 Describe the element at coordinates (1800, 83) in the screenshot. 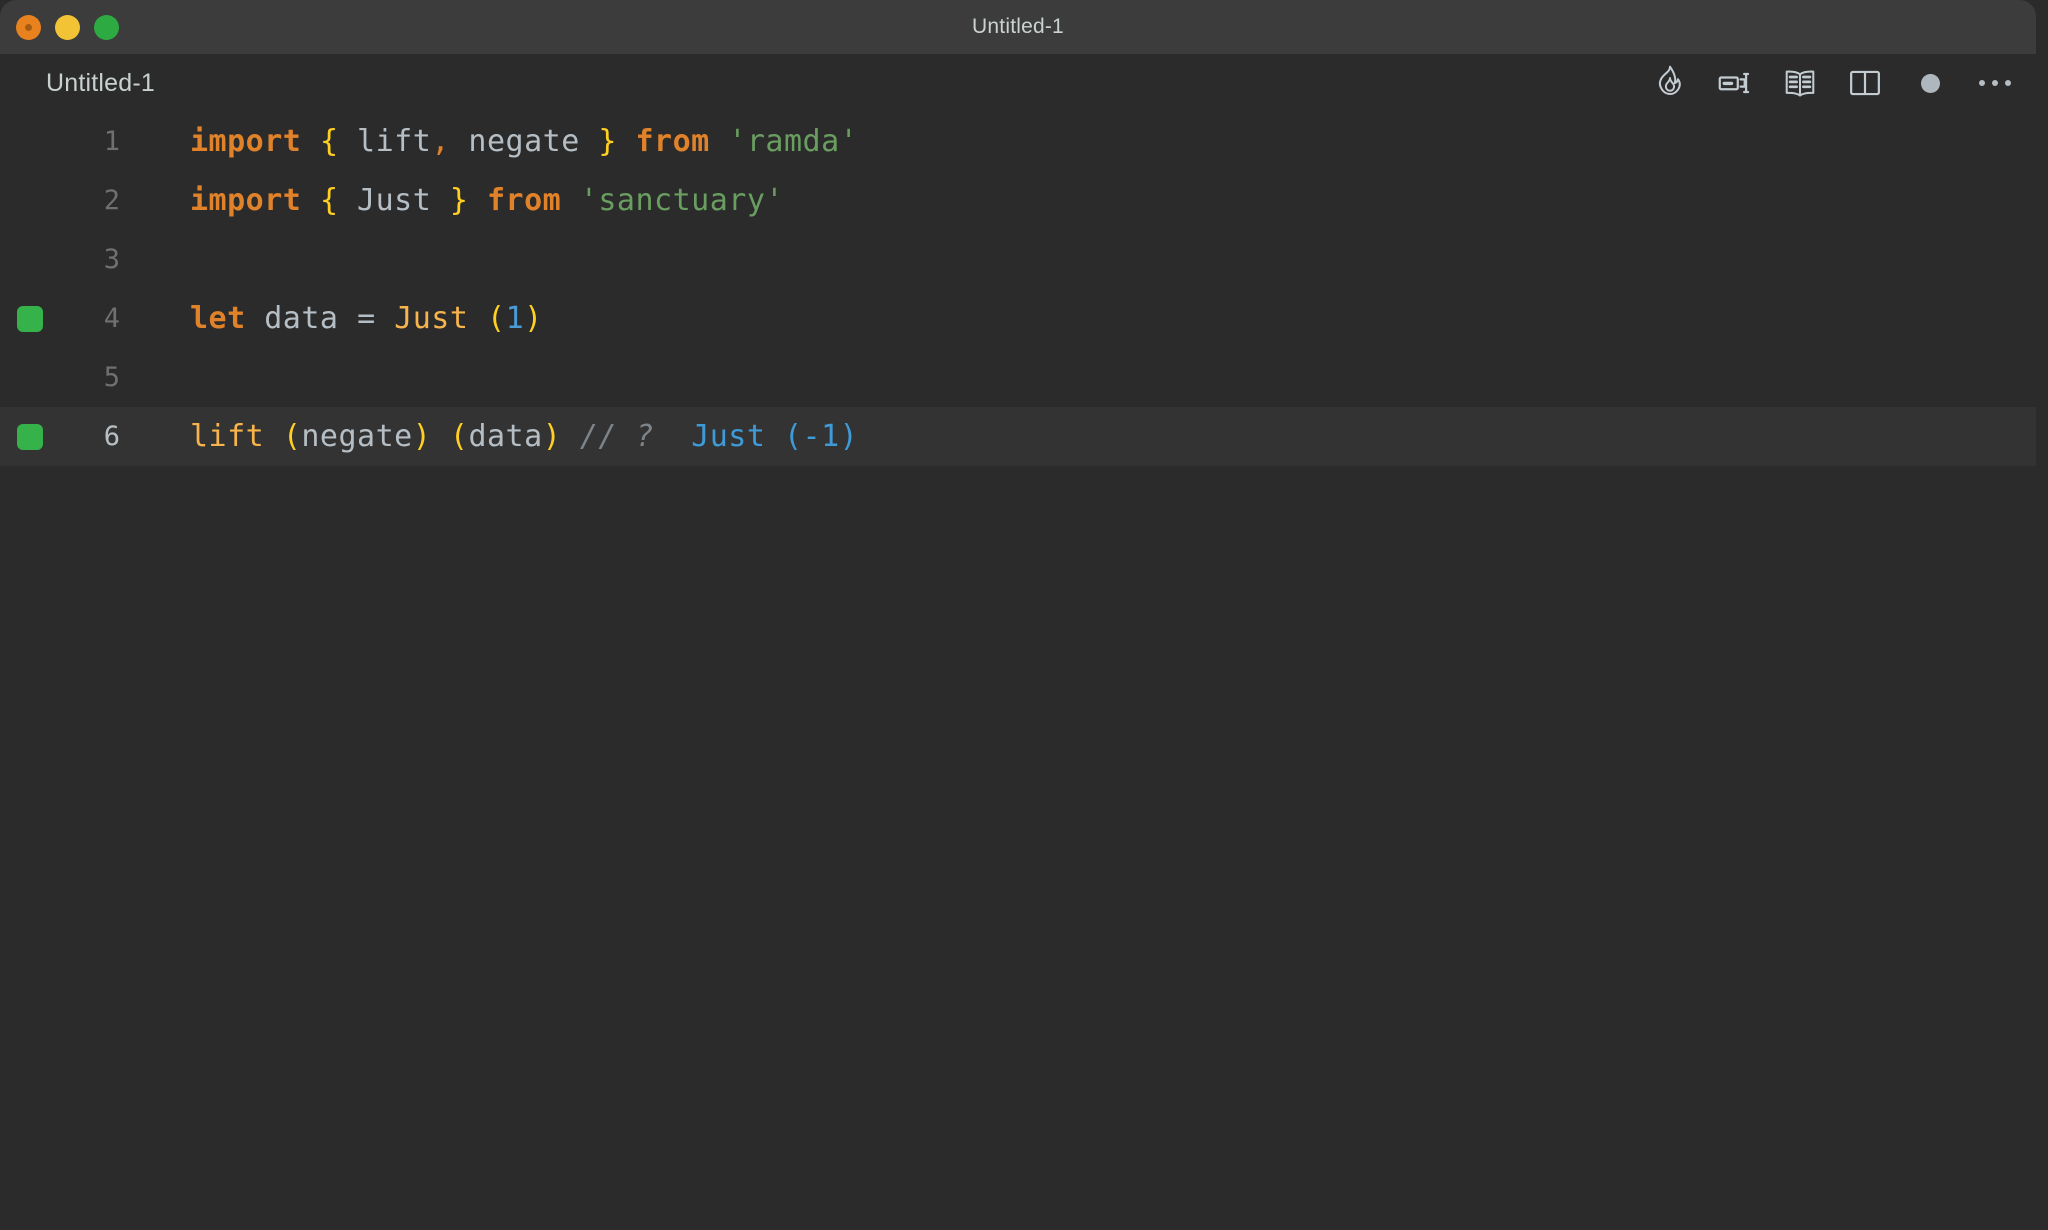

I see `open-preview-book-icon` at that location.